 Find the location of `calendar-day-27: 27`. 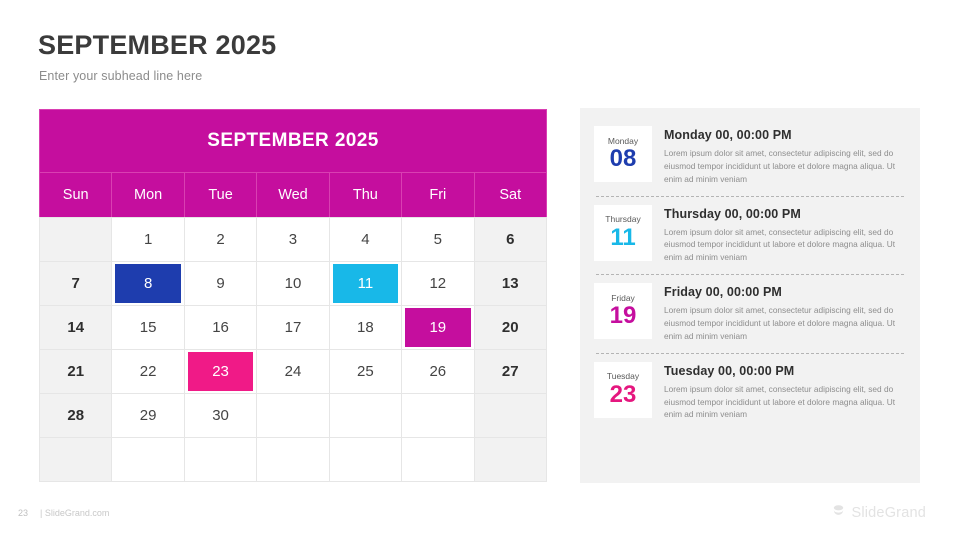

calendar-day-27: 27 is located at coordinates (510, 371).